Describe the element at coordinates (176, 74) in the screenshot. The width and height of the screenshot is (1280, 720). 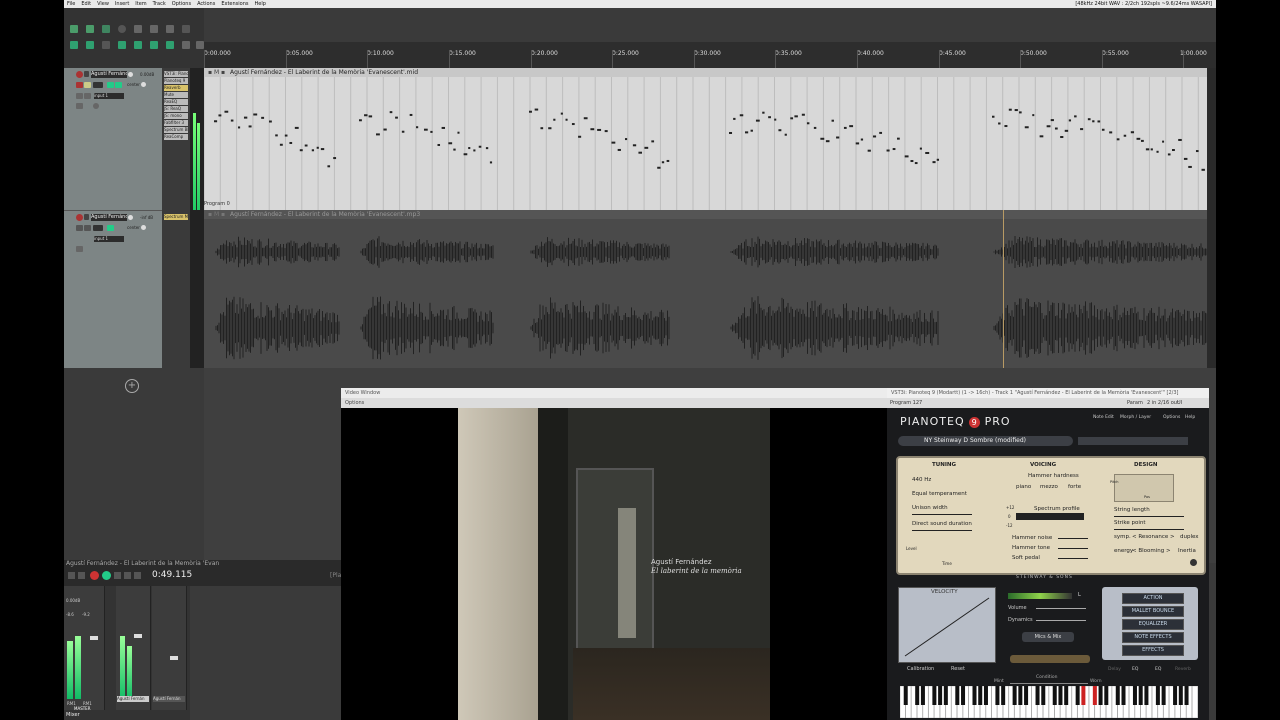
I see `fx-slot: VST3i: Pianoteq` at that location.